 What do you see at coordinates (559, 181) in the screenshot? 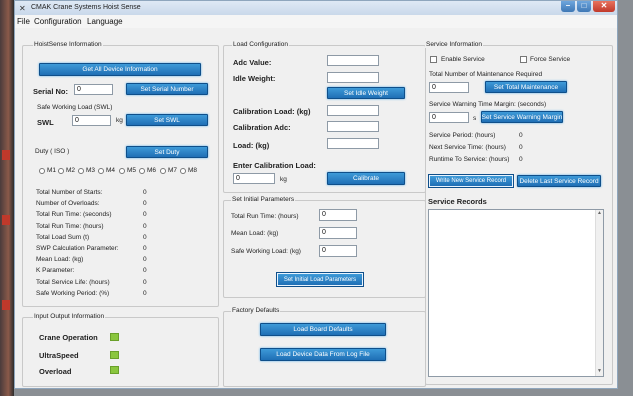
I see `delete-last-service-record-button: Delete Last Service Record` at bounding box center [559, 181].